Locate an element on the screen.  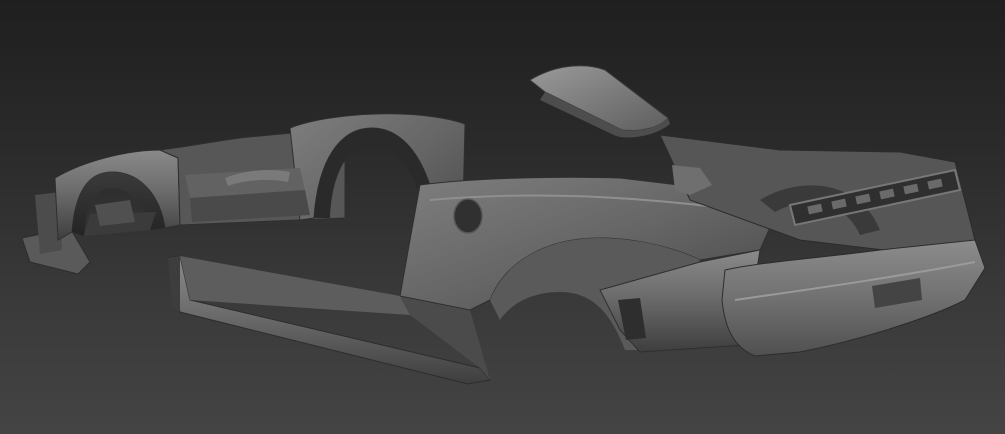
front-clip is located at coordinates (101, 212).